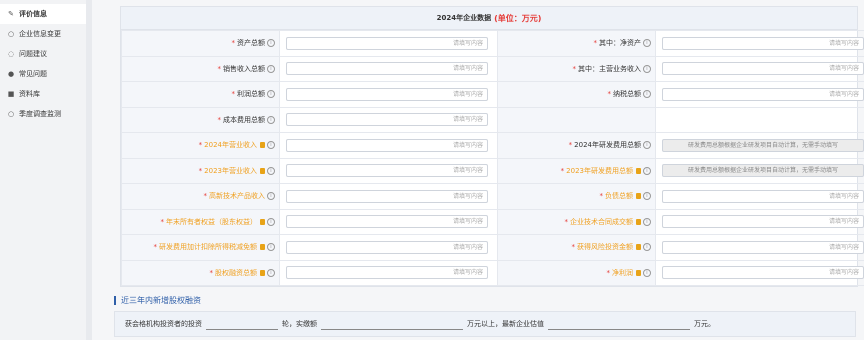  I want to click on field-label-text: 负债总额, so click(619, 196).